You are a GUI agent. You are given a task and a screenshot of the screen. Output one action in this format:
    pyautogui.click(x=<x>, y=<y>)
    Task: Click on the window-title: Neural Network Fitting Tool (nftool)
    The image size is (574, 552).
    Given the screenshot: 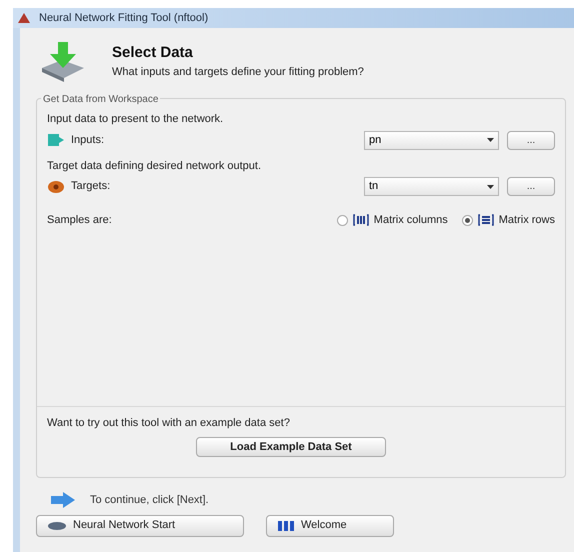 What is the action you would take?
    pyautogui.click(x=123, y=18)
    